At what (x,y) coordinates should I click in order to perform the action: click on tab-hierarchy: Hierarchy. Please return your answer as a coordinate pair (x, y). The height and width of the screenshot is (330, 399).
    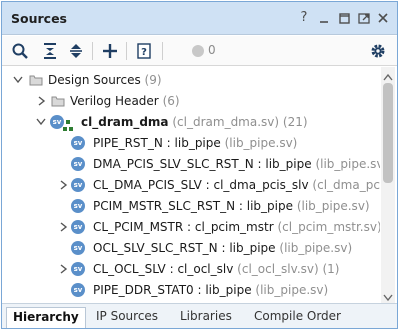
    Looking at the image, I should click on (46, 317).